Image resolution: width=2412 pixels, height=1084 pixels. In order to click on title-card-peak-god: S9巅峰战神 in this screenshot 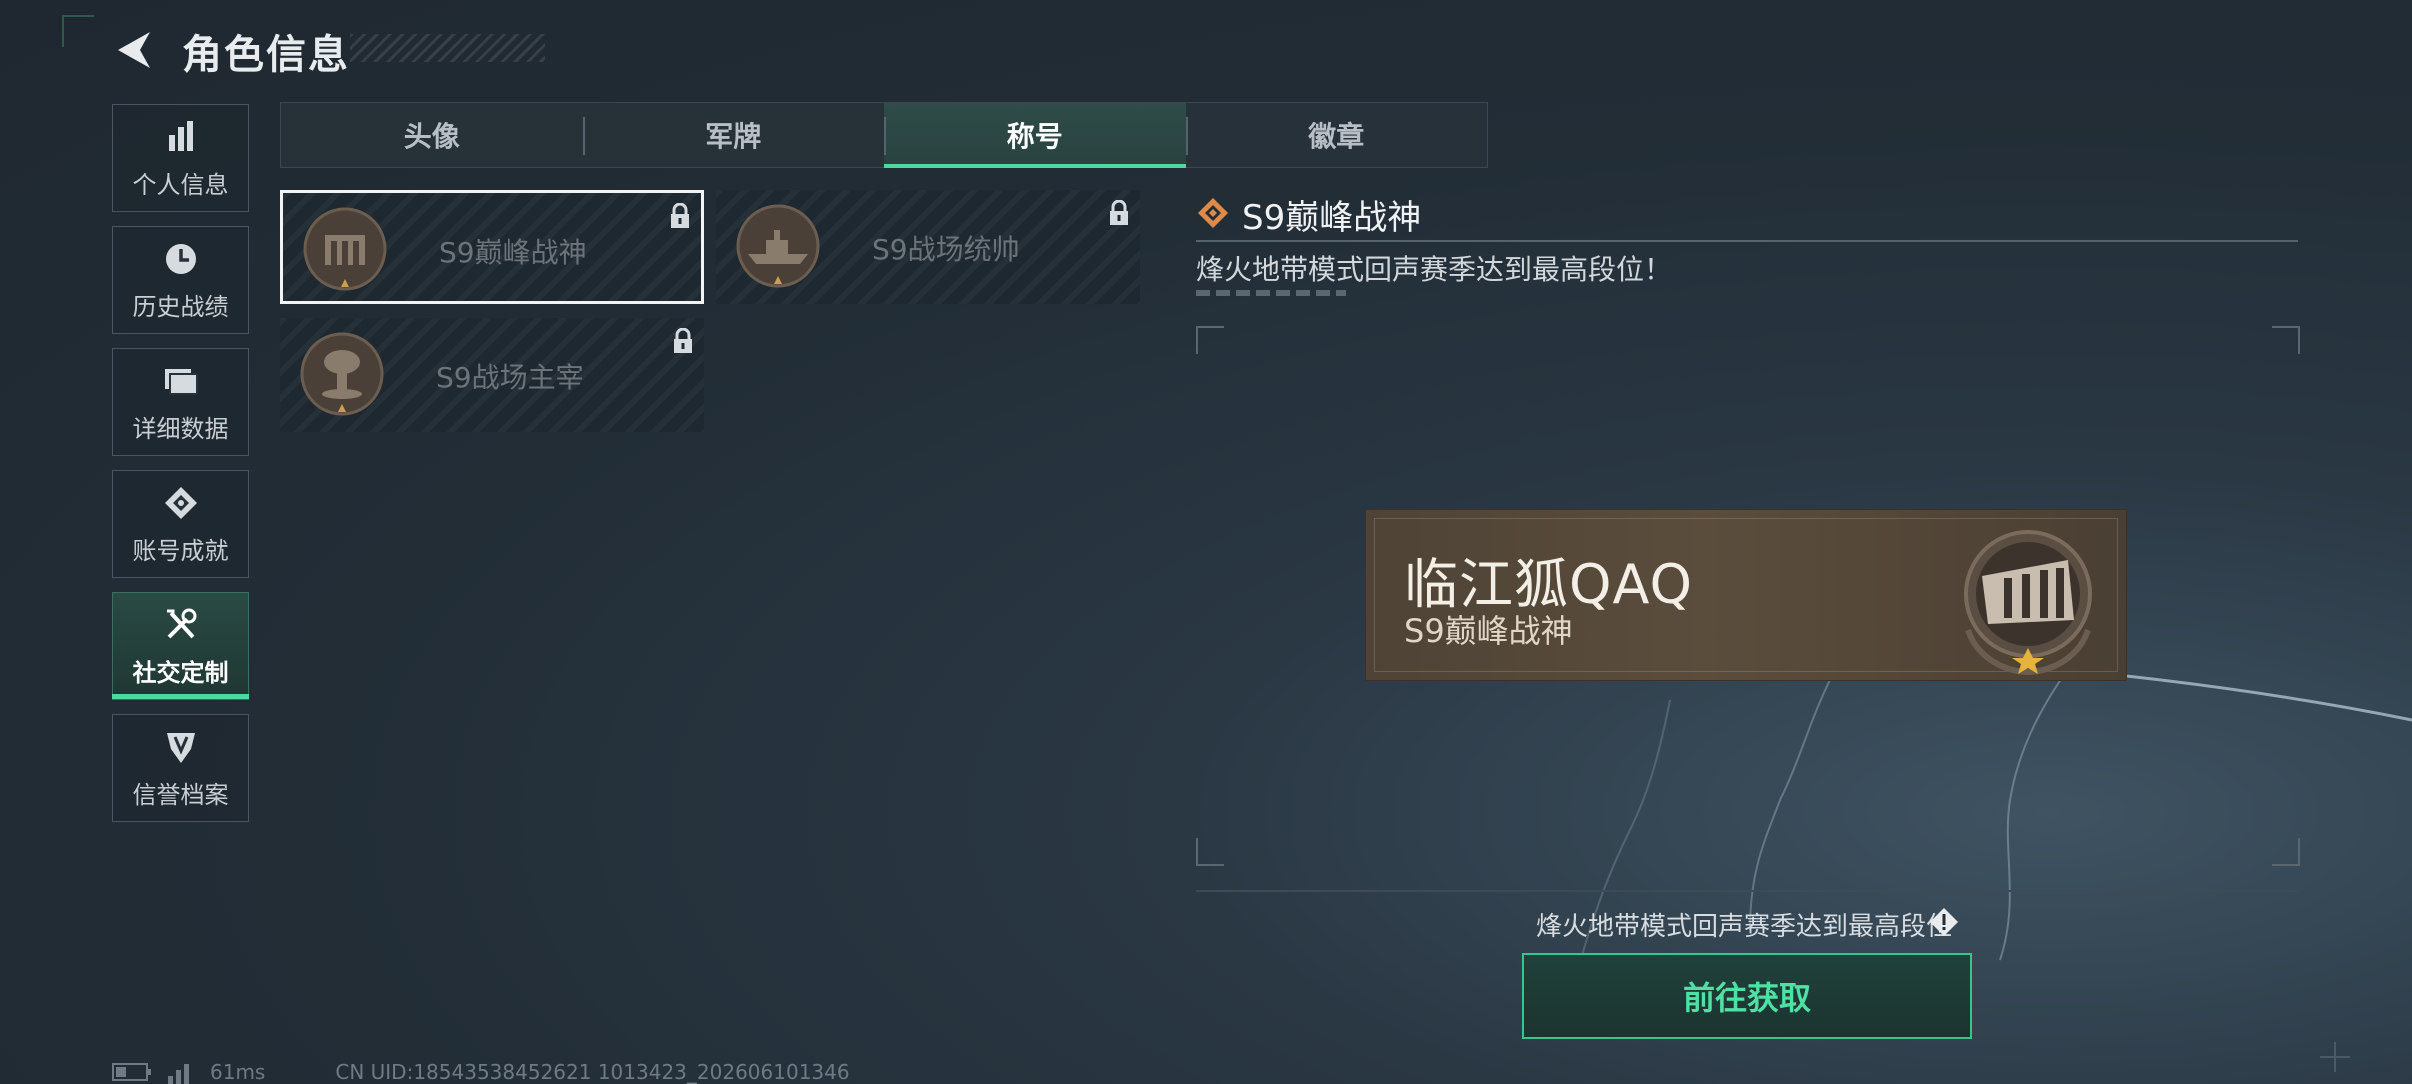, I will do `click(492, 247)`.